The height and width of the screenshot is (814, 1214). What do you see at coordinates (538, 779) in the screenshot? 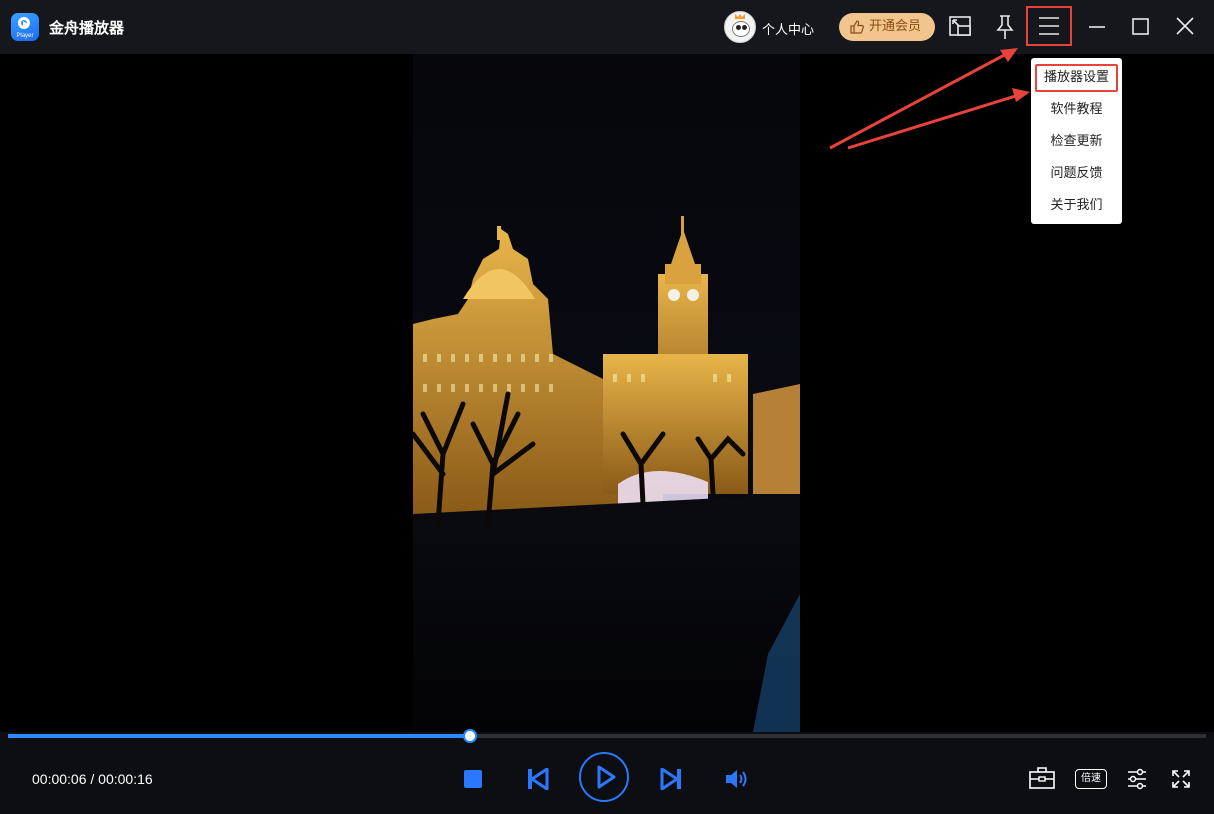
I see `previous-icon` at bounding box center [538, 779].